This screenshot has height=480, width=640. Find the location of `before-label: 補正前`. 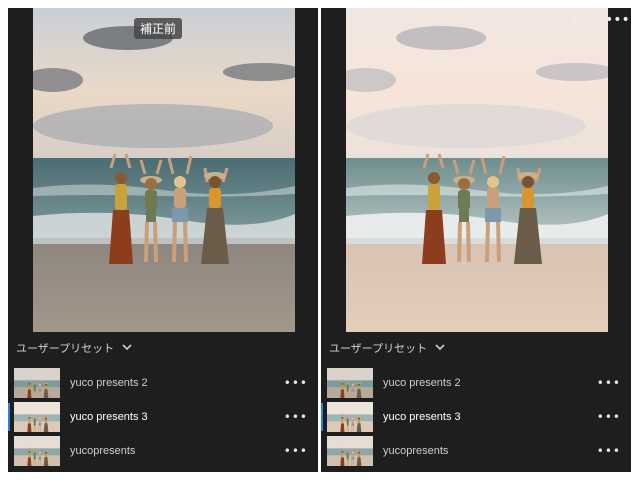

before-label: 補正前 is located at coordinates (158, 28).